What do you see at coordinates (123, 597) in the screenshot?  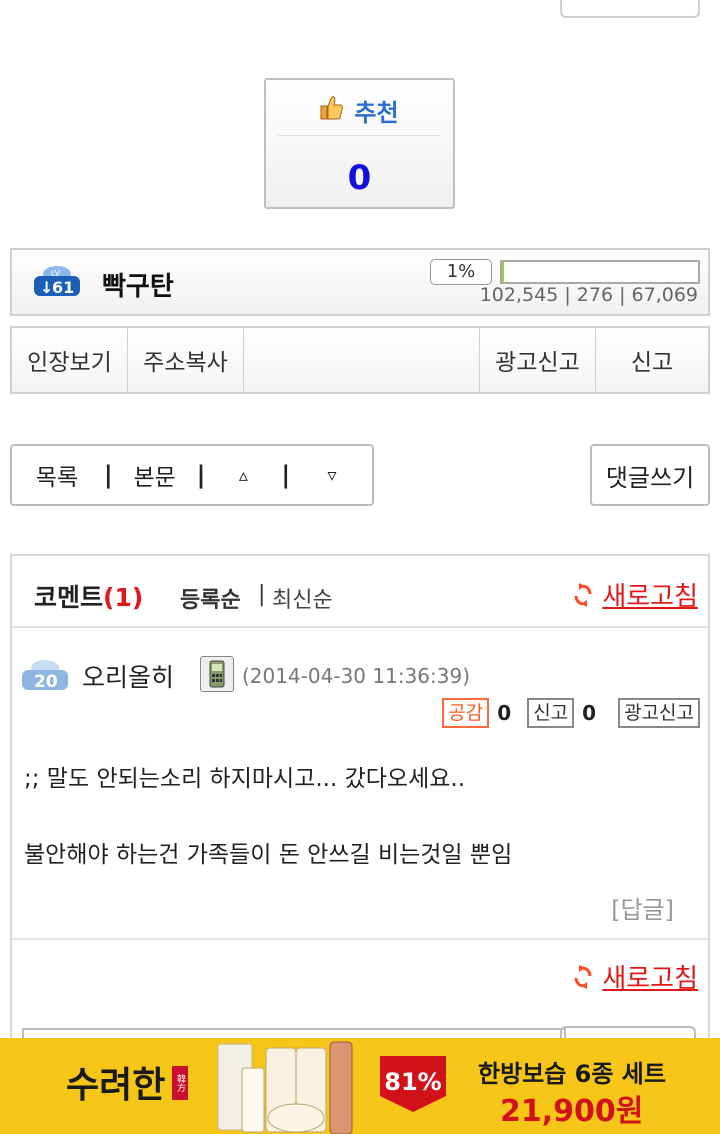 I see `comment-count: (1)` at bounding box center [123, 597].